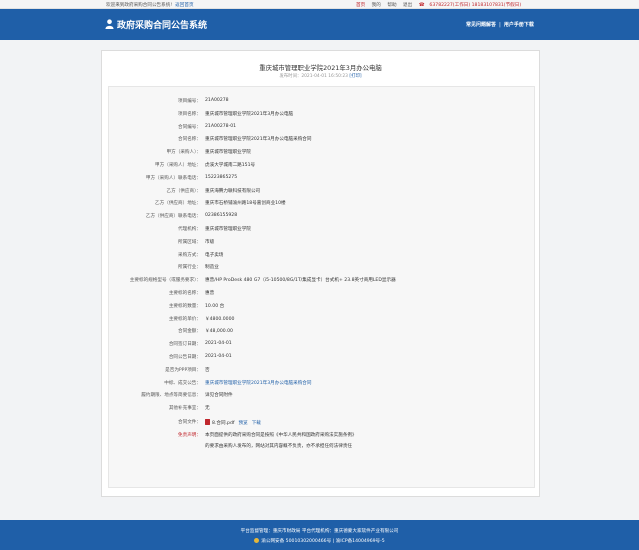 The width and height of the screenshot is (639, 550). What do you see at coordinates (184, 306) in the screenshot?
I see `detail-label: 主要标的数量：` at bounding box center [184, 306].